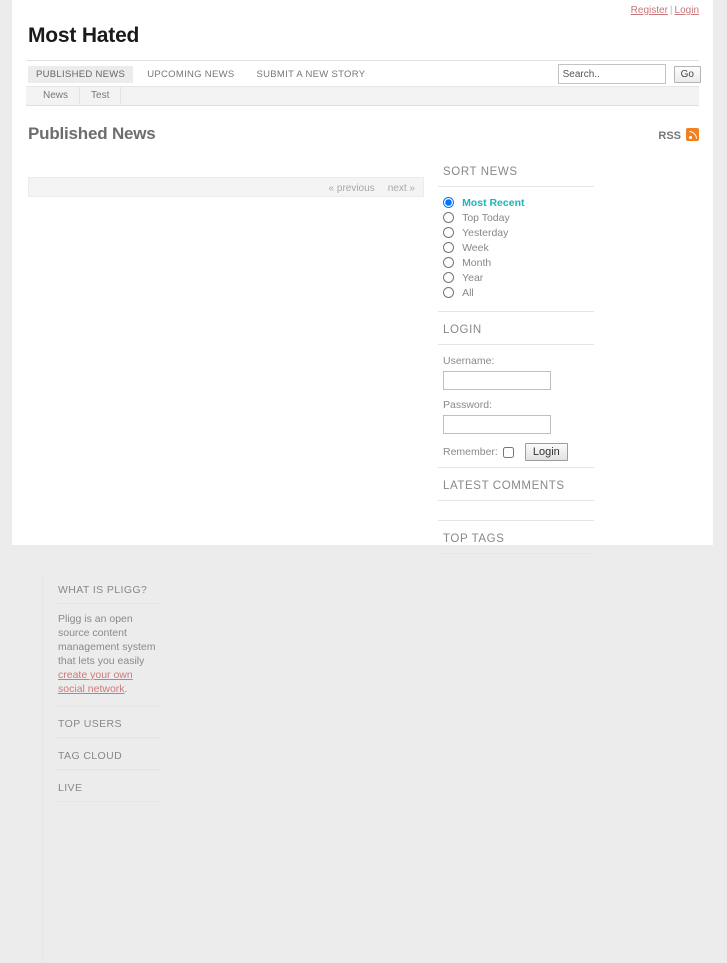 The height and width of the screenshot is (963, 727). I want to click on subnav-news: News, so click(56, 95).